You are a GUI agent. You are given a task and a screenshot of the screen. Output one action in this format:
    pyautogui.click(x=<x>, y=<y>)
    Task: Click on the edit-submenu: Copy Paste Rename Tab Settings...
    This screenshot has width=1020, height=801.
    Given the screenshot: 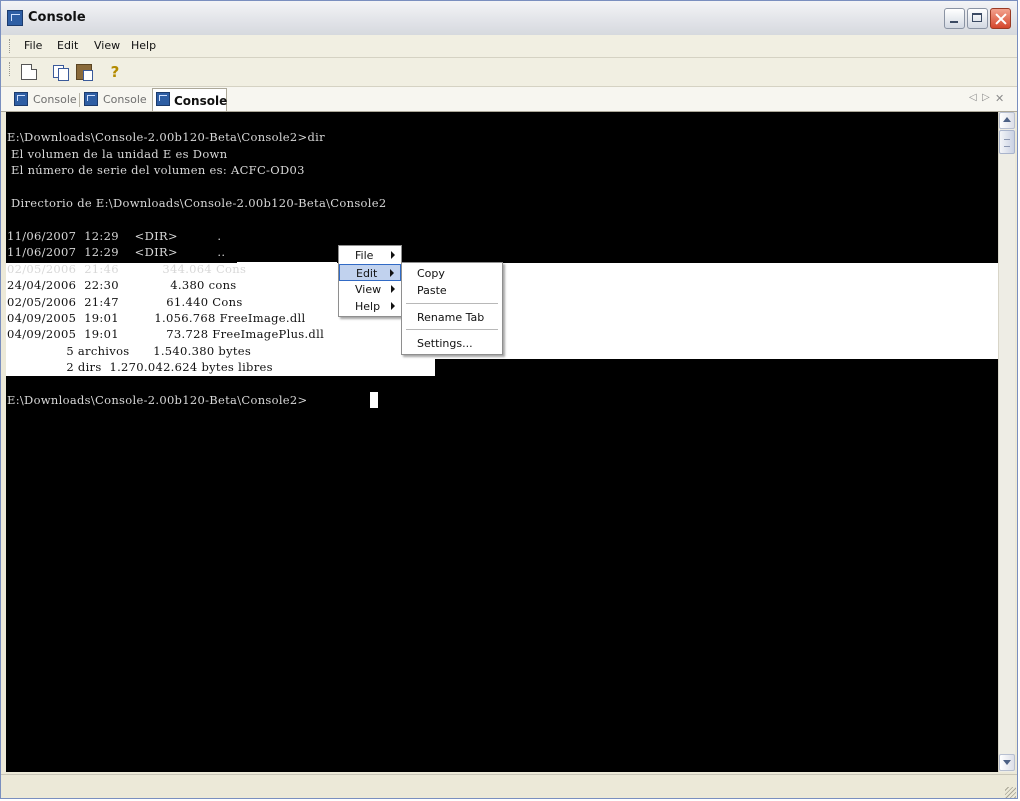 What is the action you would take?
    pyautogui.click(x=452, y=308)
    